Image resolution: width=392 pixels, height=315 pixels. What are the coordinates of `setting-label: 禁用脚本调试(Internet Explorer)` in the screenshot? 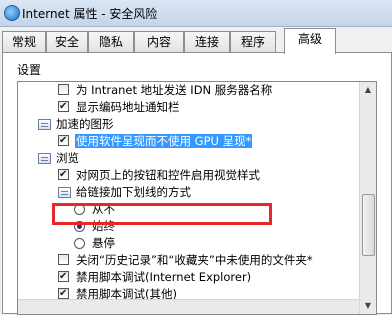 It's located at (164, 277).